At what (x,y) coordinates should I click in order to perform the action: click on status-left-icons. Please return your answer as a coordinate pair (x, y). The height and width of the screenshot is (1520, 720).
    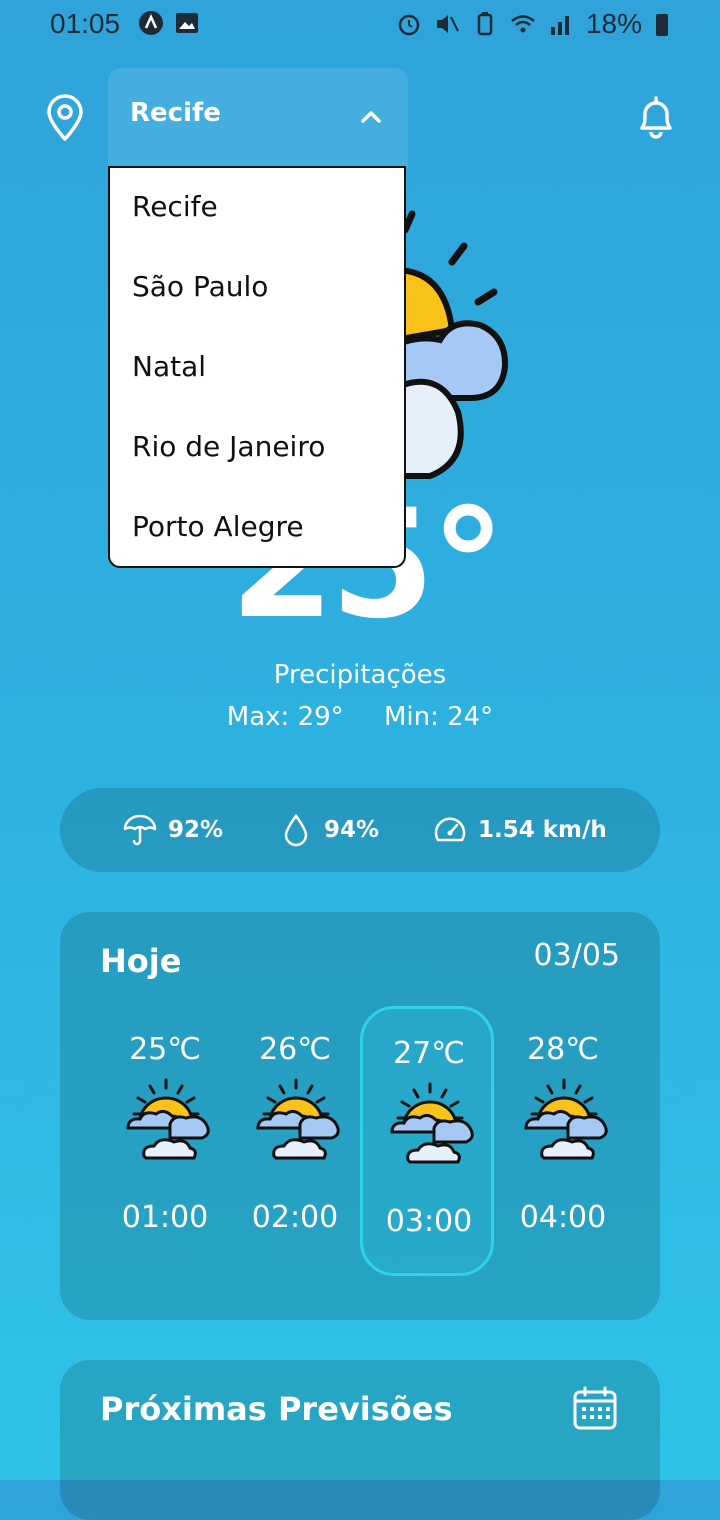
    Looking at the image, I should click on (169, 23).